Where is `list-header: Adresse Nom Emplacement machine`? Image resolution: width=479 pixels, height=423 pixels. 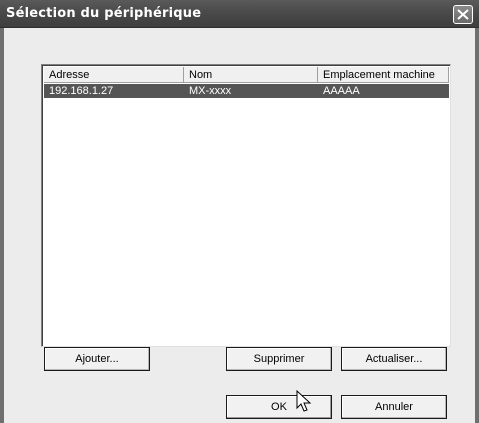 list-header: Adresse Nom Emplacement machine is located at coordinates (246, 75).